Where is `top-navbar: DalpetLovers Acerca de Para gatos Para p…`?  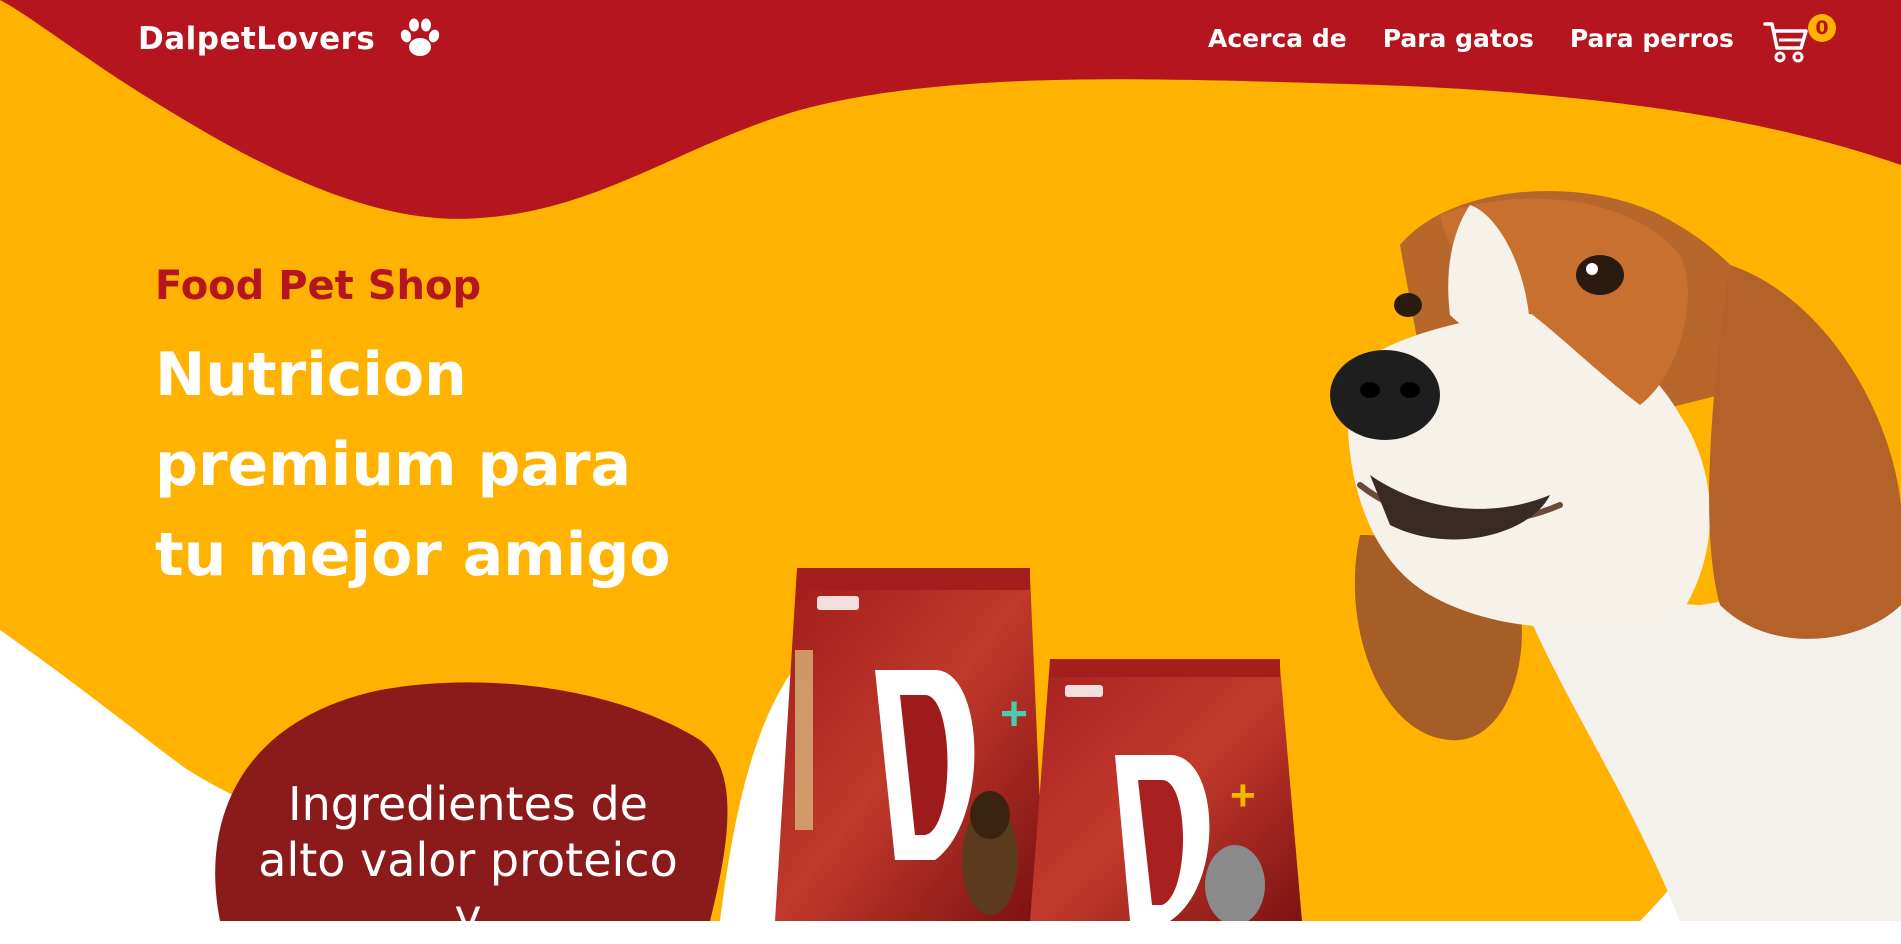
top-navbar: DalpetLovers Acerca de Para gatos Para p… is located at coordinates (950, 40).